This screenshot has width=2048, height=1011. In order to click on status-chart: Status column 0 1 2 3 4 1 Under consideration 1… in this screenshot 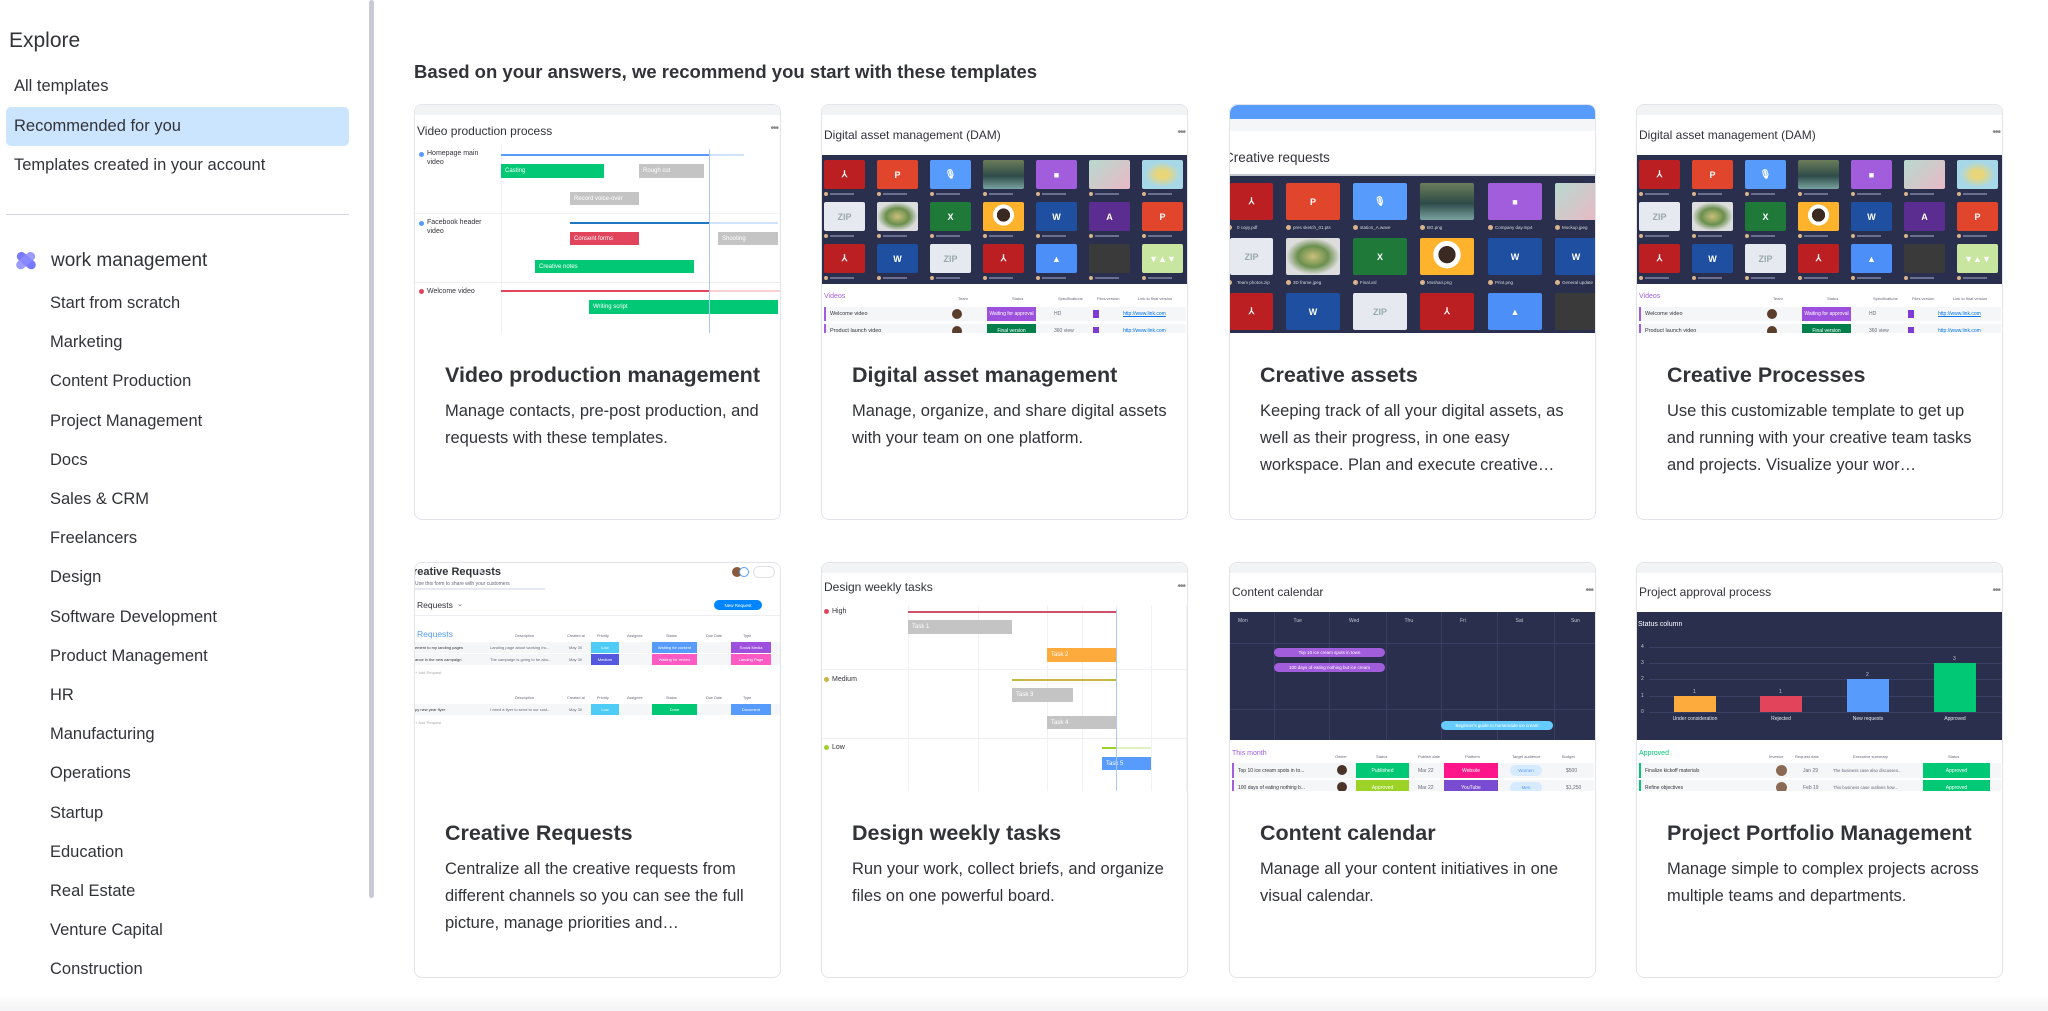, I will do `click(1819, 676)`.